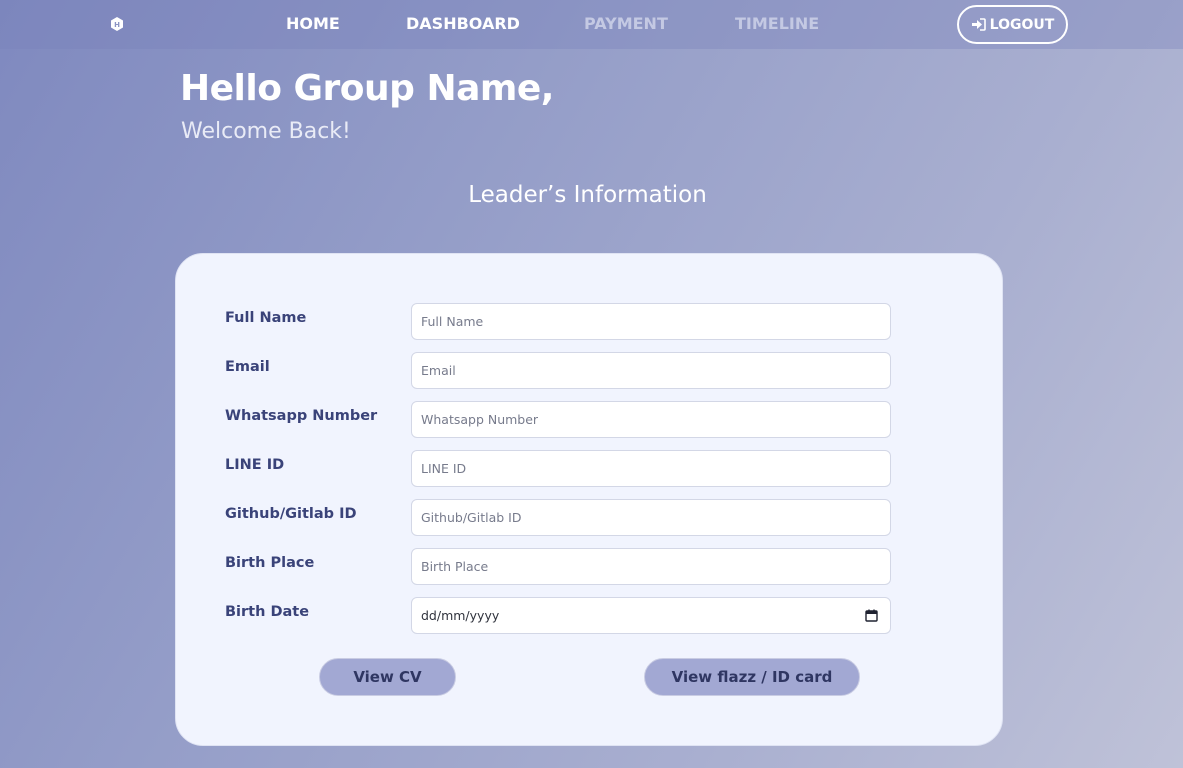 This screenshot has height=768, width=1183. I want to click on form-row-whatsapp: Whatsapp Number, so click(590, 419).